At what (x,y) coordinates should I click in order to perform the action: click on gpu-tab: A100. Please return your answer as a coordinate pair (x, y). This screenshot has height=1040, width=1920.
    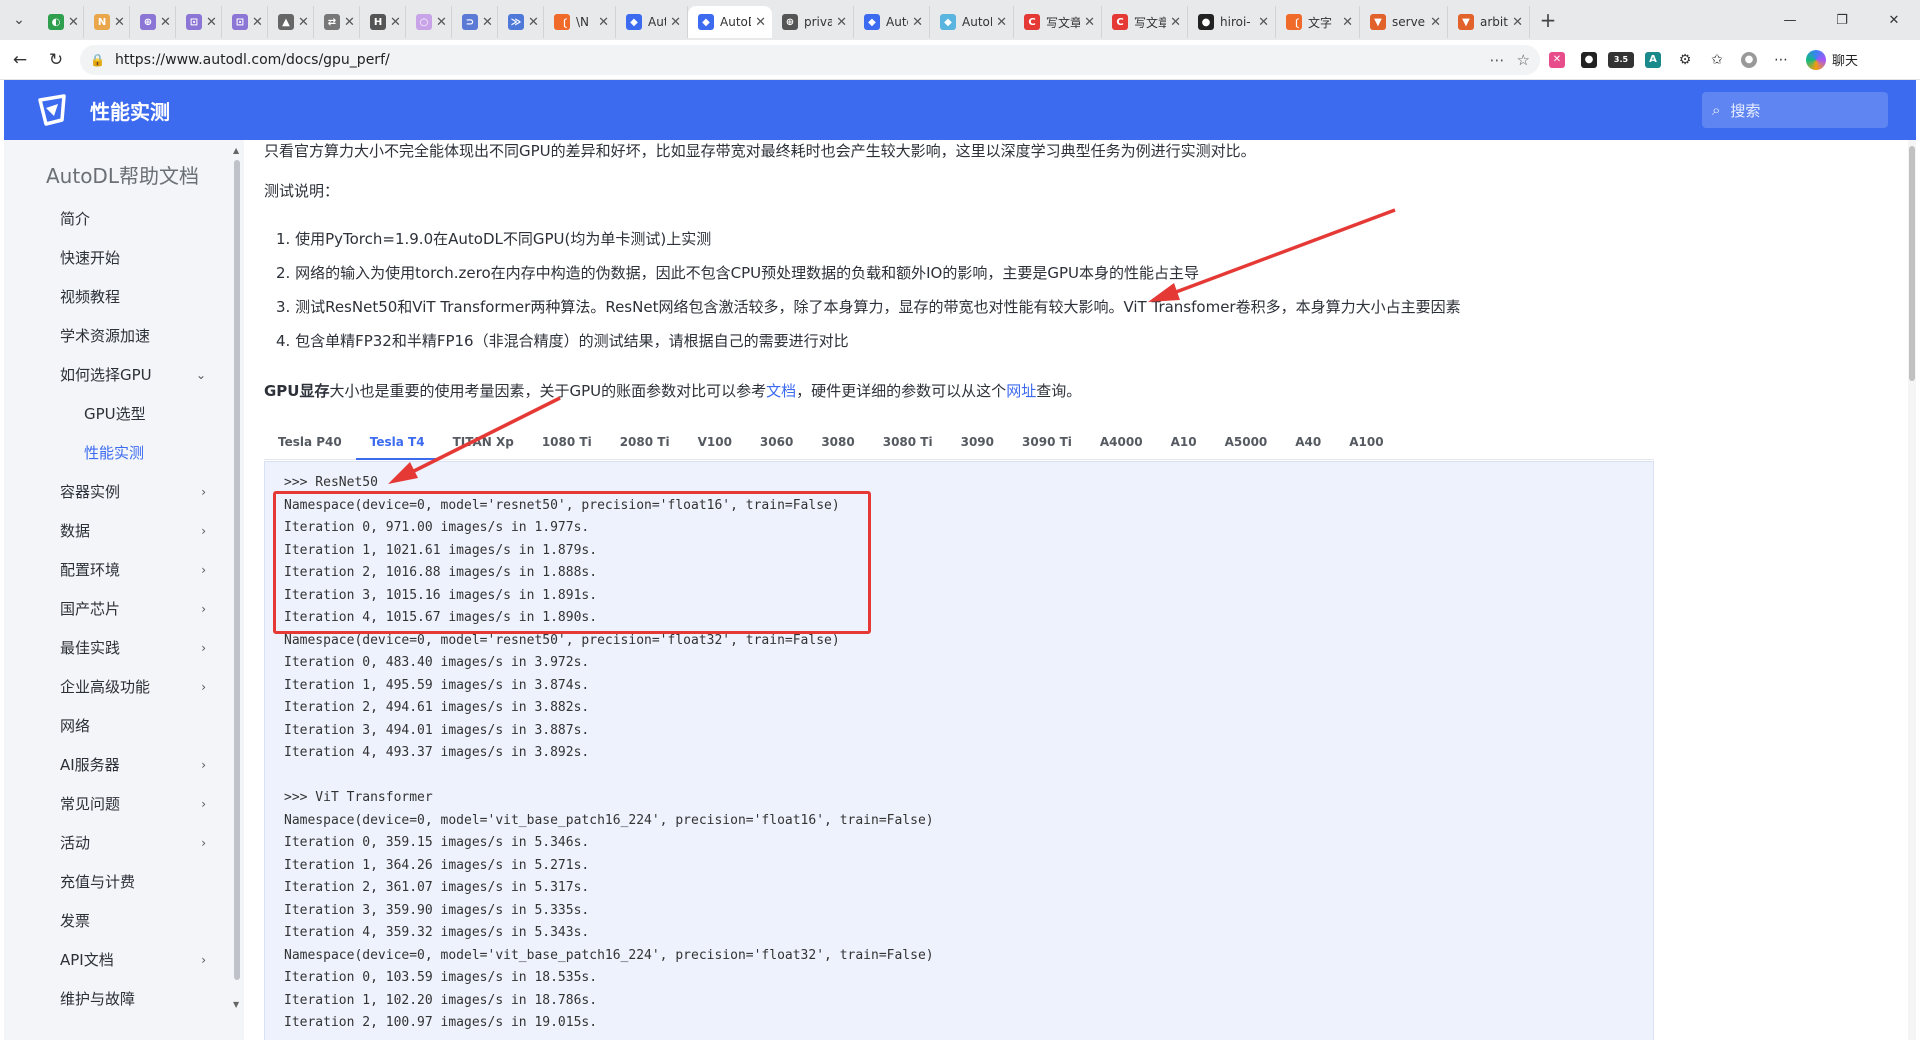
    Looking at the image, I should click on (1366, 442).